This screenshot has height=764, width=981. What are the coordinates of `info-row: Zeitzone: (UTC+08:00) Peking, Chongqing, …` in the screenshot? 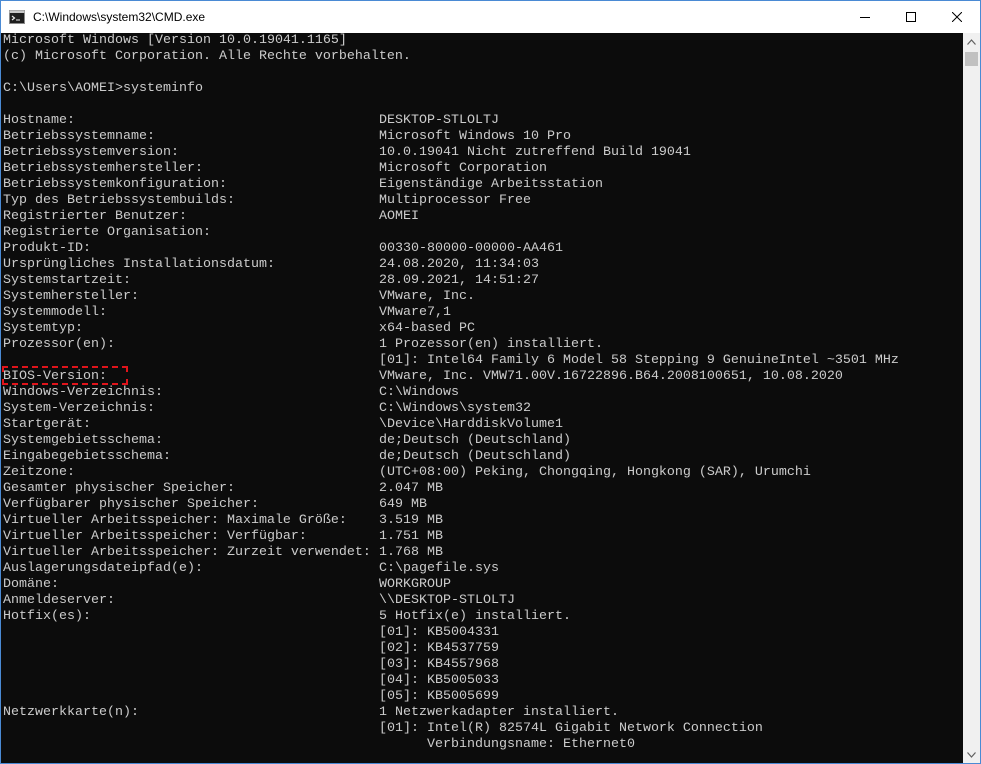 It's located at (451, 473).